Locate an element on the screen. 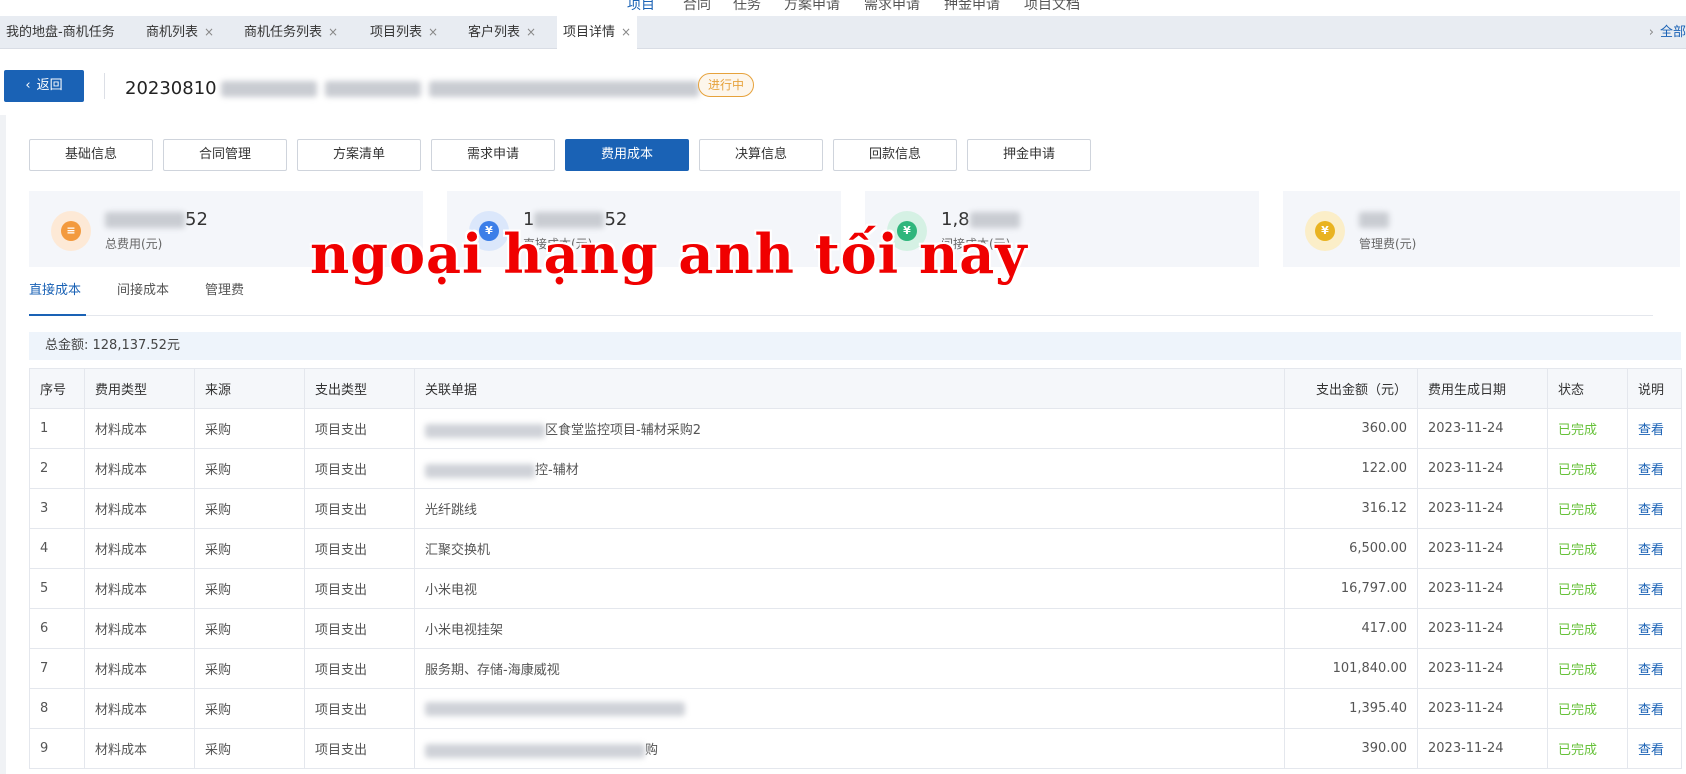 The image size is (1686, 774). section-tab-demand-apply: 需求申请 is located at coordinates (493, 155).